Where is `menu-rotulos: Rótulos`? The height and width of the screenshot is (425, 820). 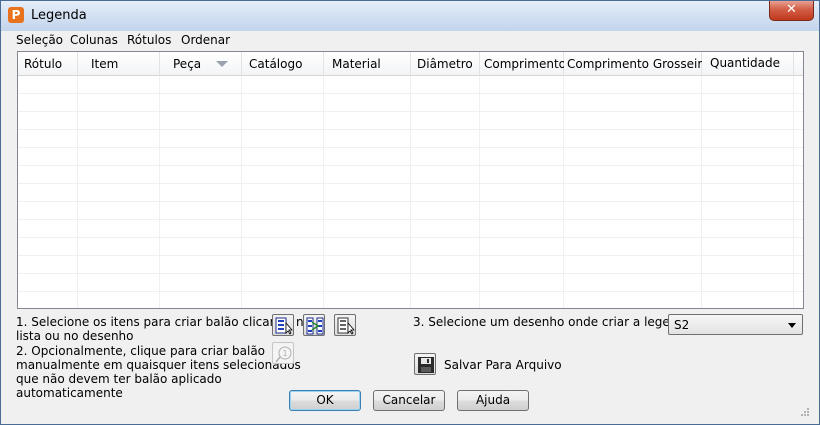 menu-rotulos: Rótulos is located at coordinates (149, 40).